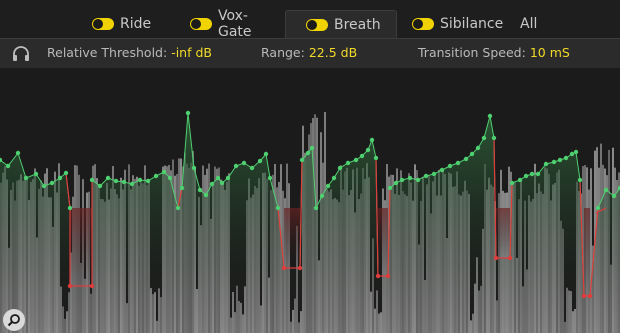  What do you see at coordinates (103, 24) in the screenshot?
I see `ride-toggle` at bounding box center [103, 24].